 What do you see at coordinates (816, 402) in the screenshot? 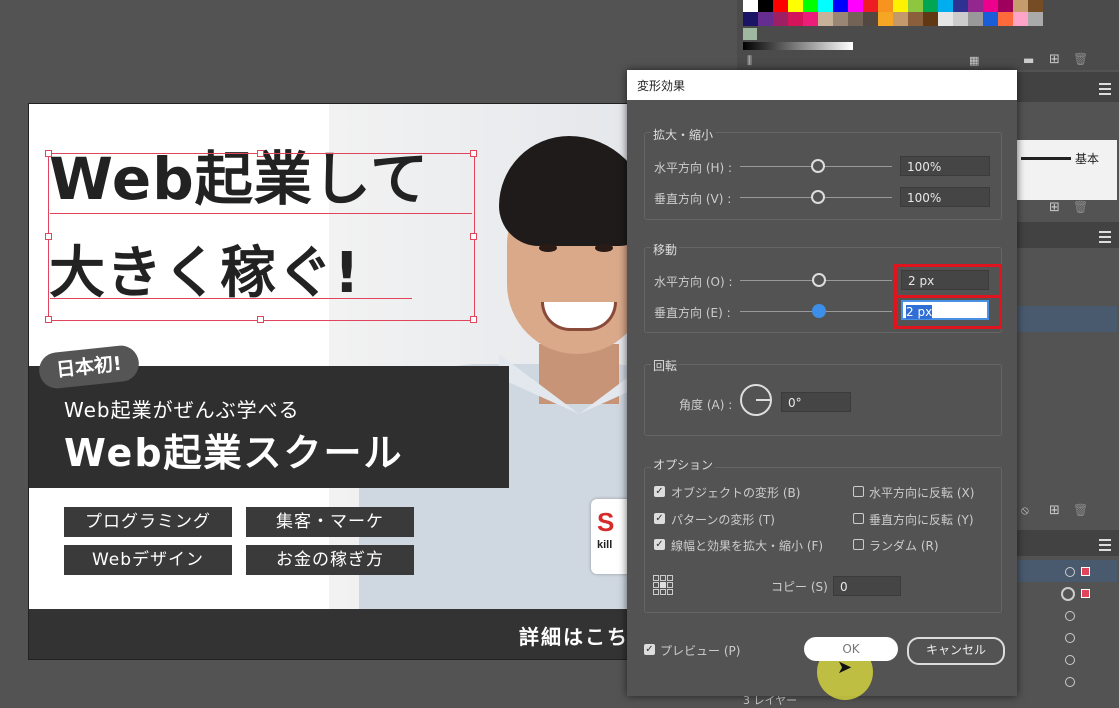
I see `angle-input: 0°` at bounding box center [816, 402].